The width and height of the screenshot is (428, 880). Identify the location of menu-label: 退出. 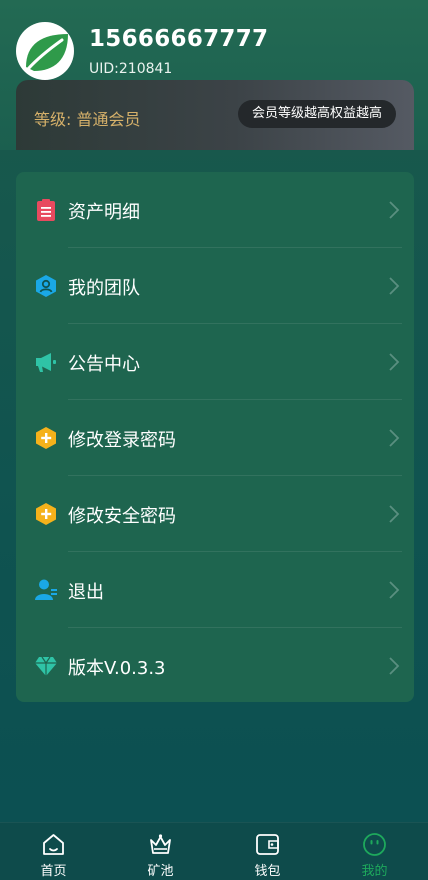
(86, 592).